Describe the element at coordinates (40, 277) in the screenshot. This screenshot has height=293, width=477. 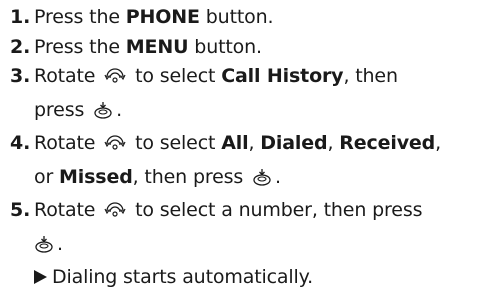
I see `result-arrow-icon` at that location.